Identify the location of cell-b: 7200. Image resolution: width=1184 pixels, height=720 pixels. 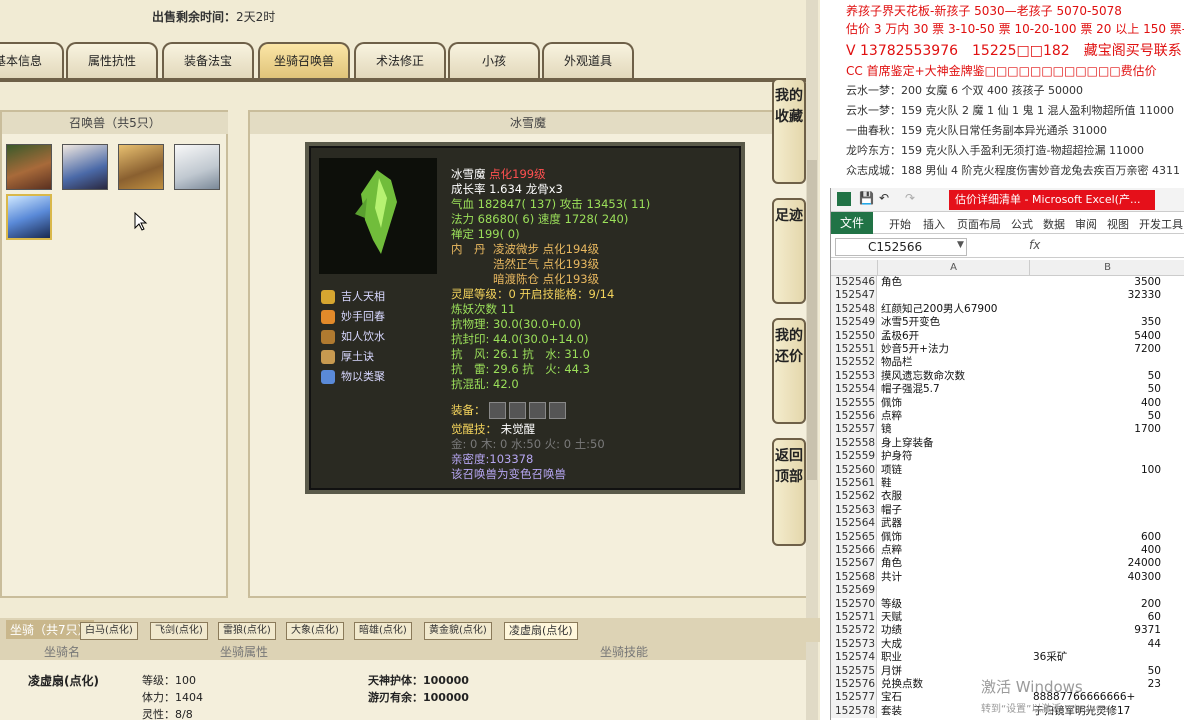
(1095, 349).